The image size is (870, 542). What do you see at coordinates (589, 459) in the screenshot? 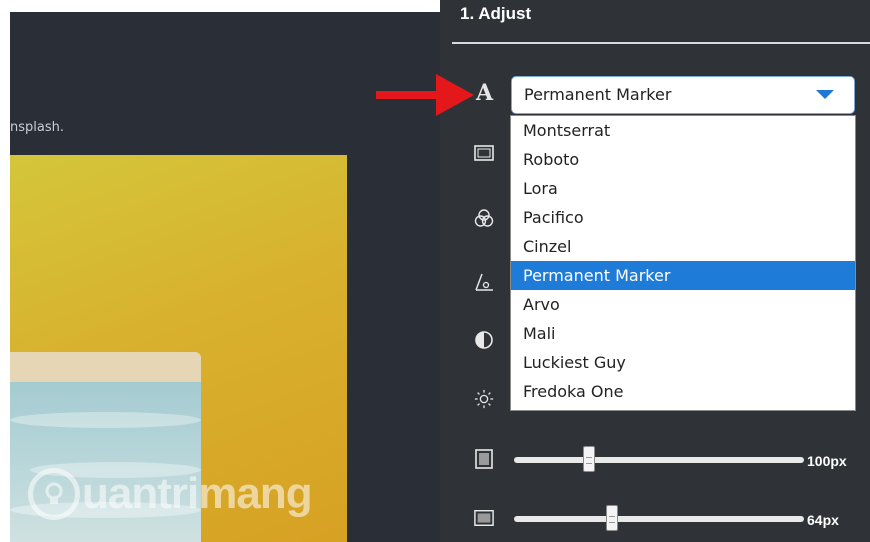
I see `width-slider-thumb` at bounding box center [589, 459].